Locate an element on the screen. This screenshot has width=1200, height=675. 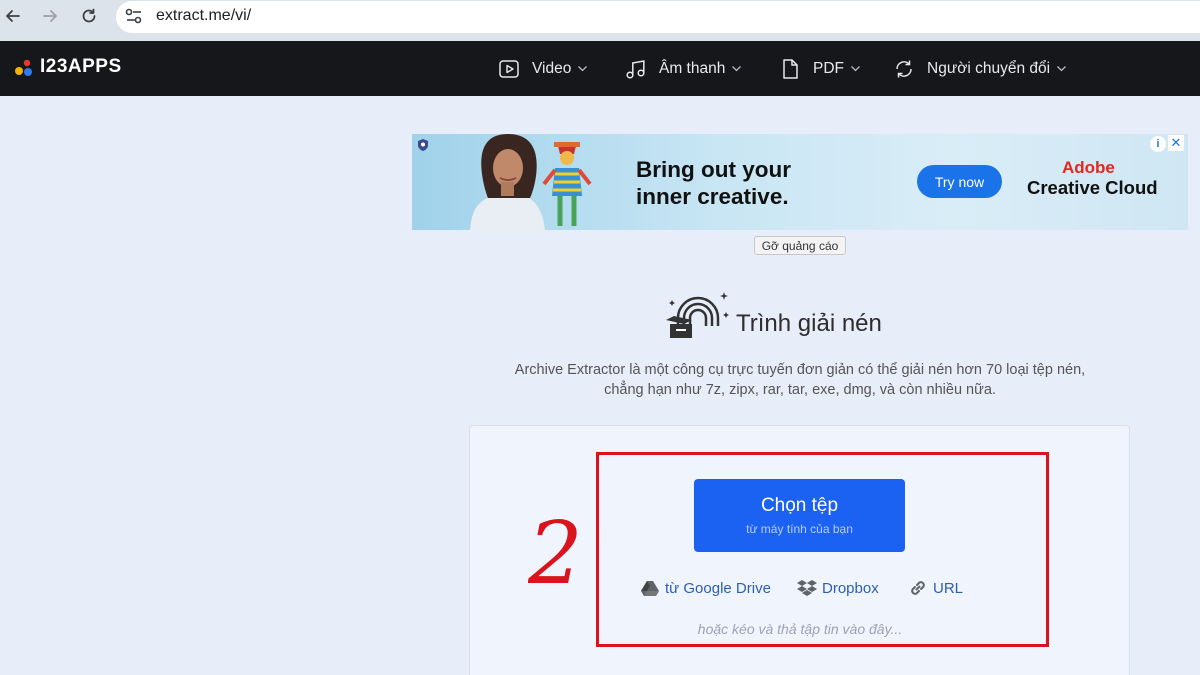
ad-toy-figure-image is located at coordinates (567, 184).